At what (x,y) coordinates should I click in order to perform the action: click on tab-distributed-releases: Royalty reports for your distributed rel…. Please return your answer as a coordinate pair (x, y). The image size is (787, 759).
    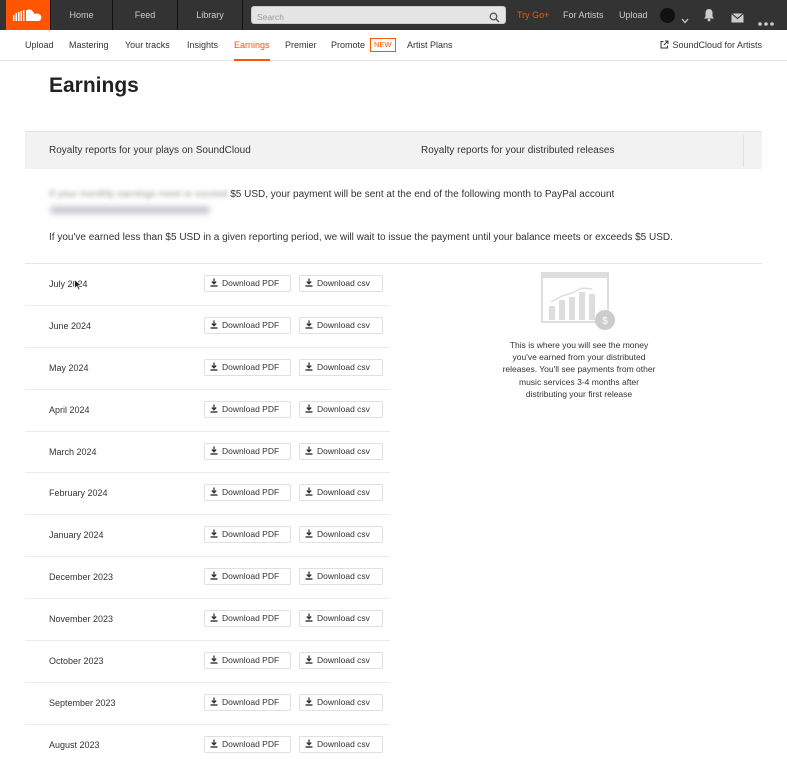
    Looking at the image, I should click on (517, 151).